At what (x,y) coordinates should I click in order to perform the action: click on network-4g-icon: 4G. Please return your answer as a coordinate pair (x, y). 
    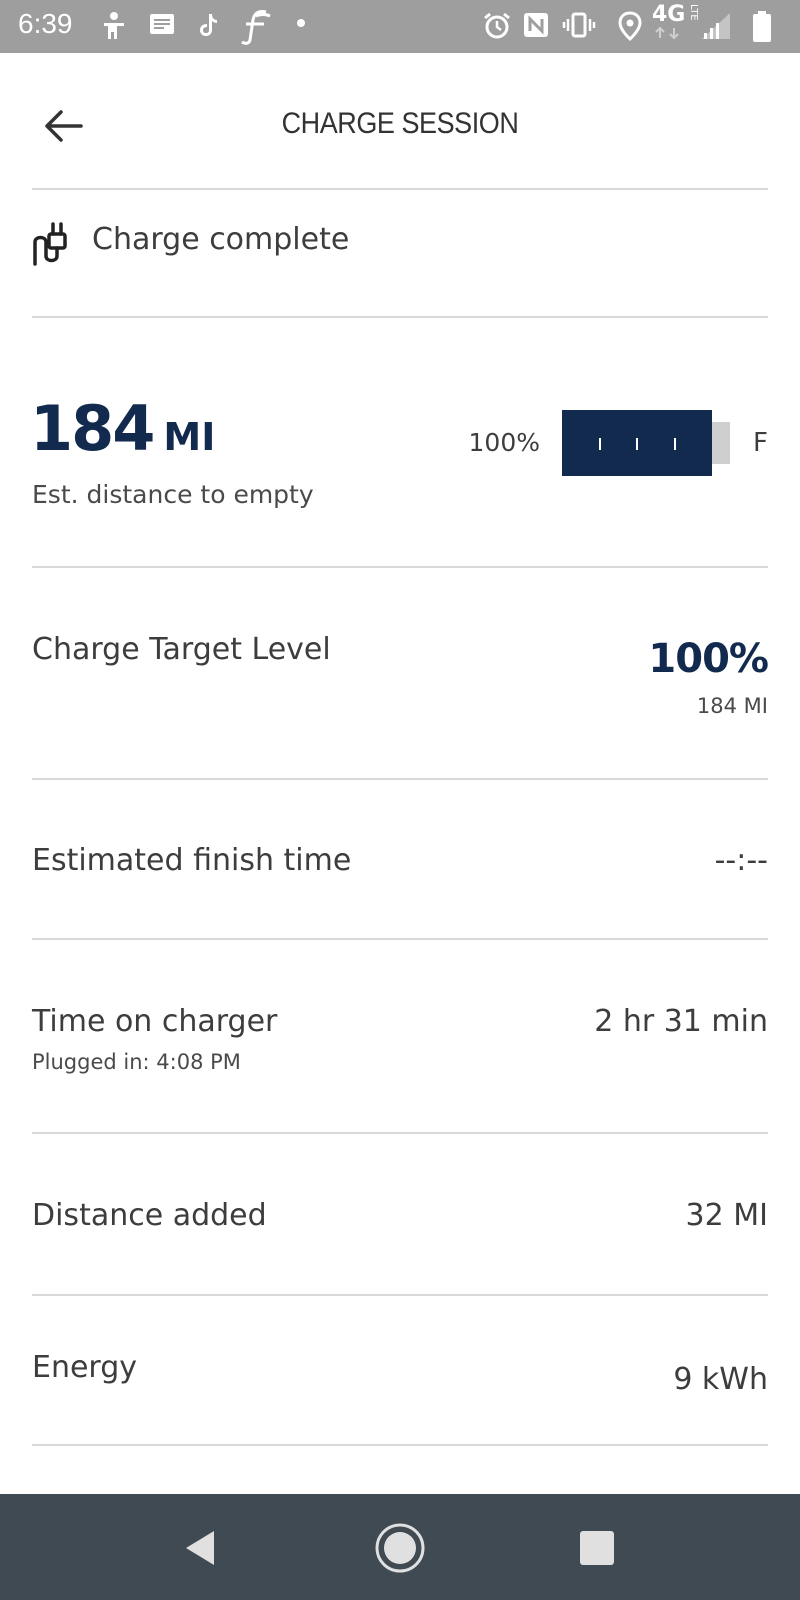
    Looking at the image, I should click on (669, 22).